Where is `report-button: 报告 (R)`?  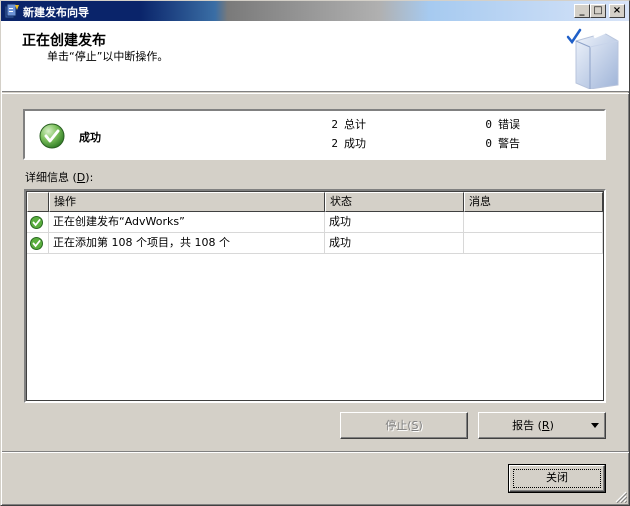
report-button: 报告 (R) is located at coordinates (542, 425).